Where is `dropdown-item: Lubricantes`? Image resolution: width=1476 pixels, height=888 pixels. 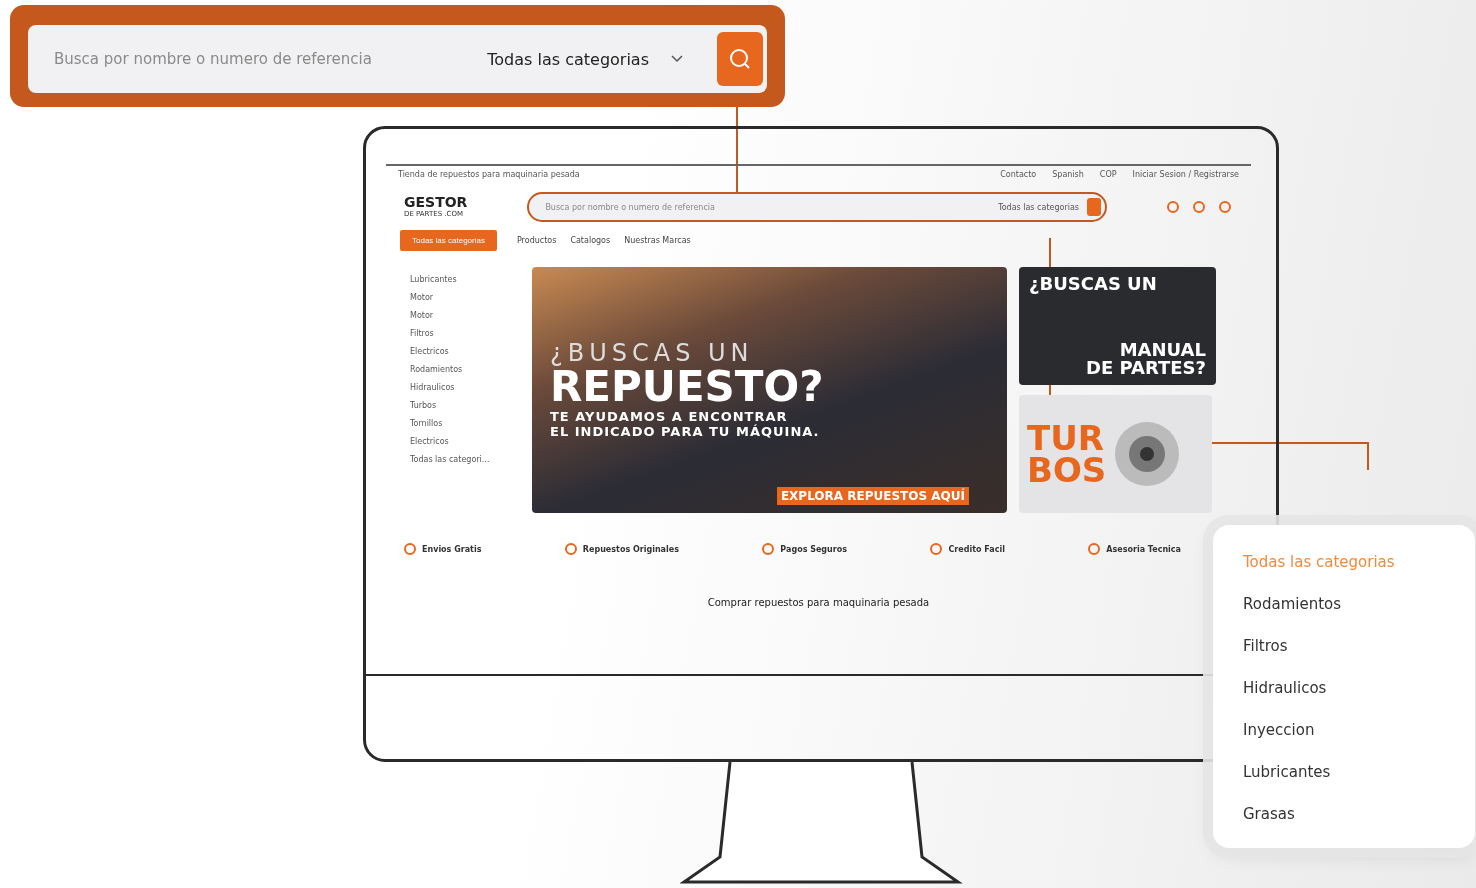
dropdown-item: Lubricantes is located at coordinates (1344, 772).